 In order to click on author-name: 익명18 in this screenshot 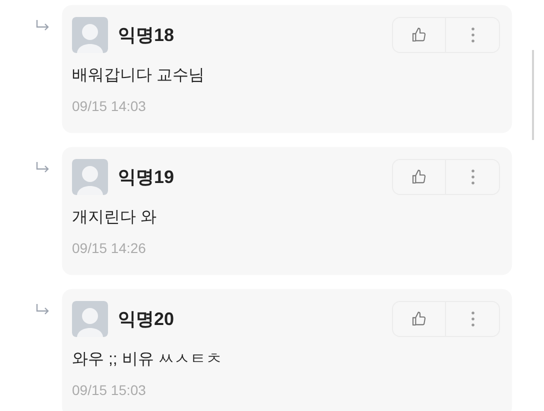, I will do `click(146, 35)`.